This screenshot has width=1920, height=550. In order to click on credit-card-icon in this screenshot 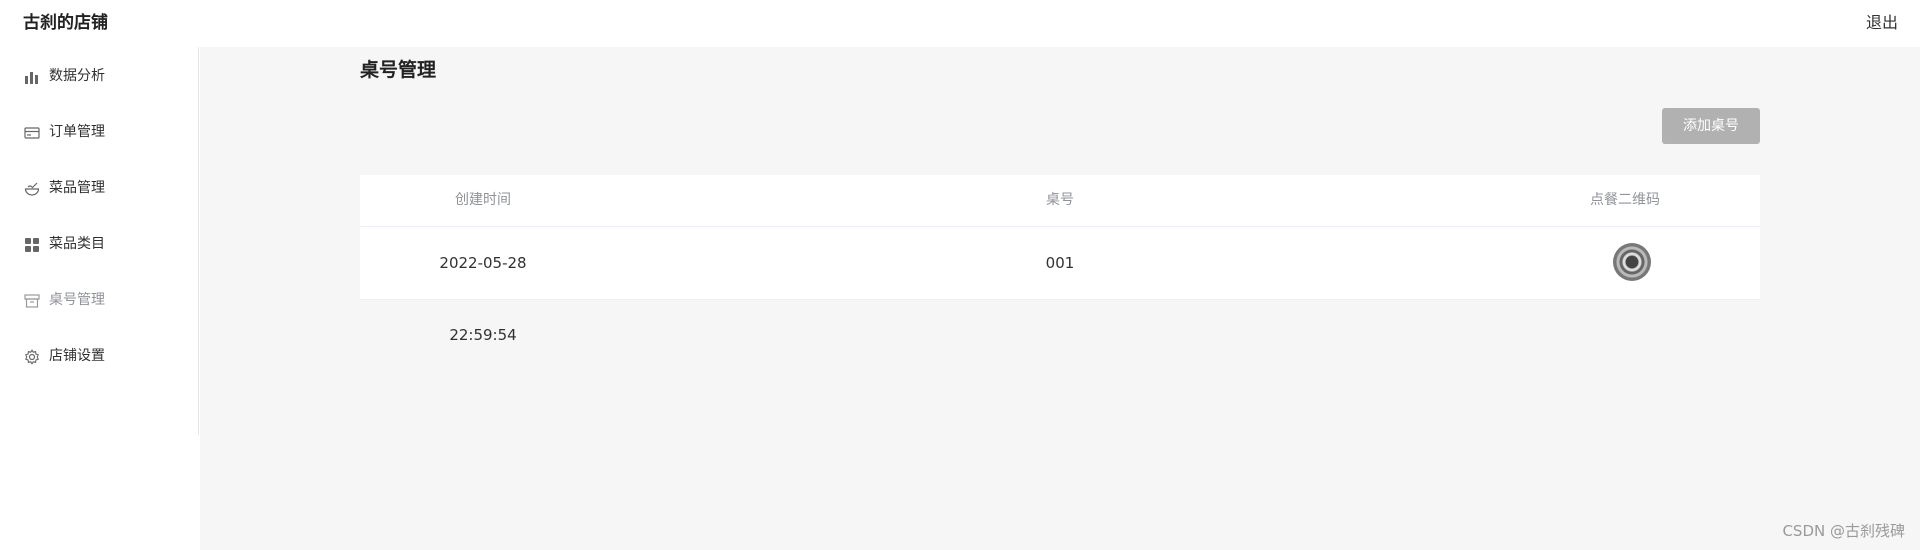, I will do `click(32, 133)`.